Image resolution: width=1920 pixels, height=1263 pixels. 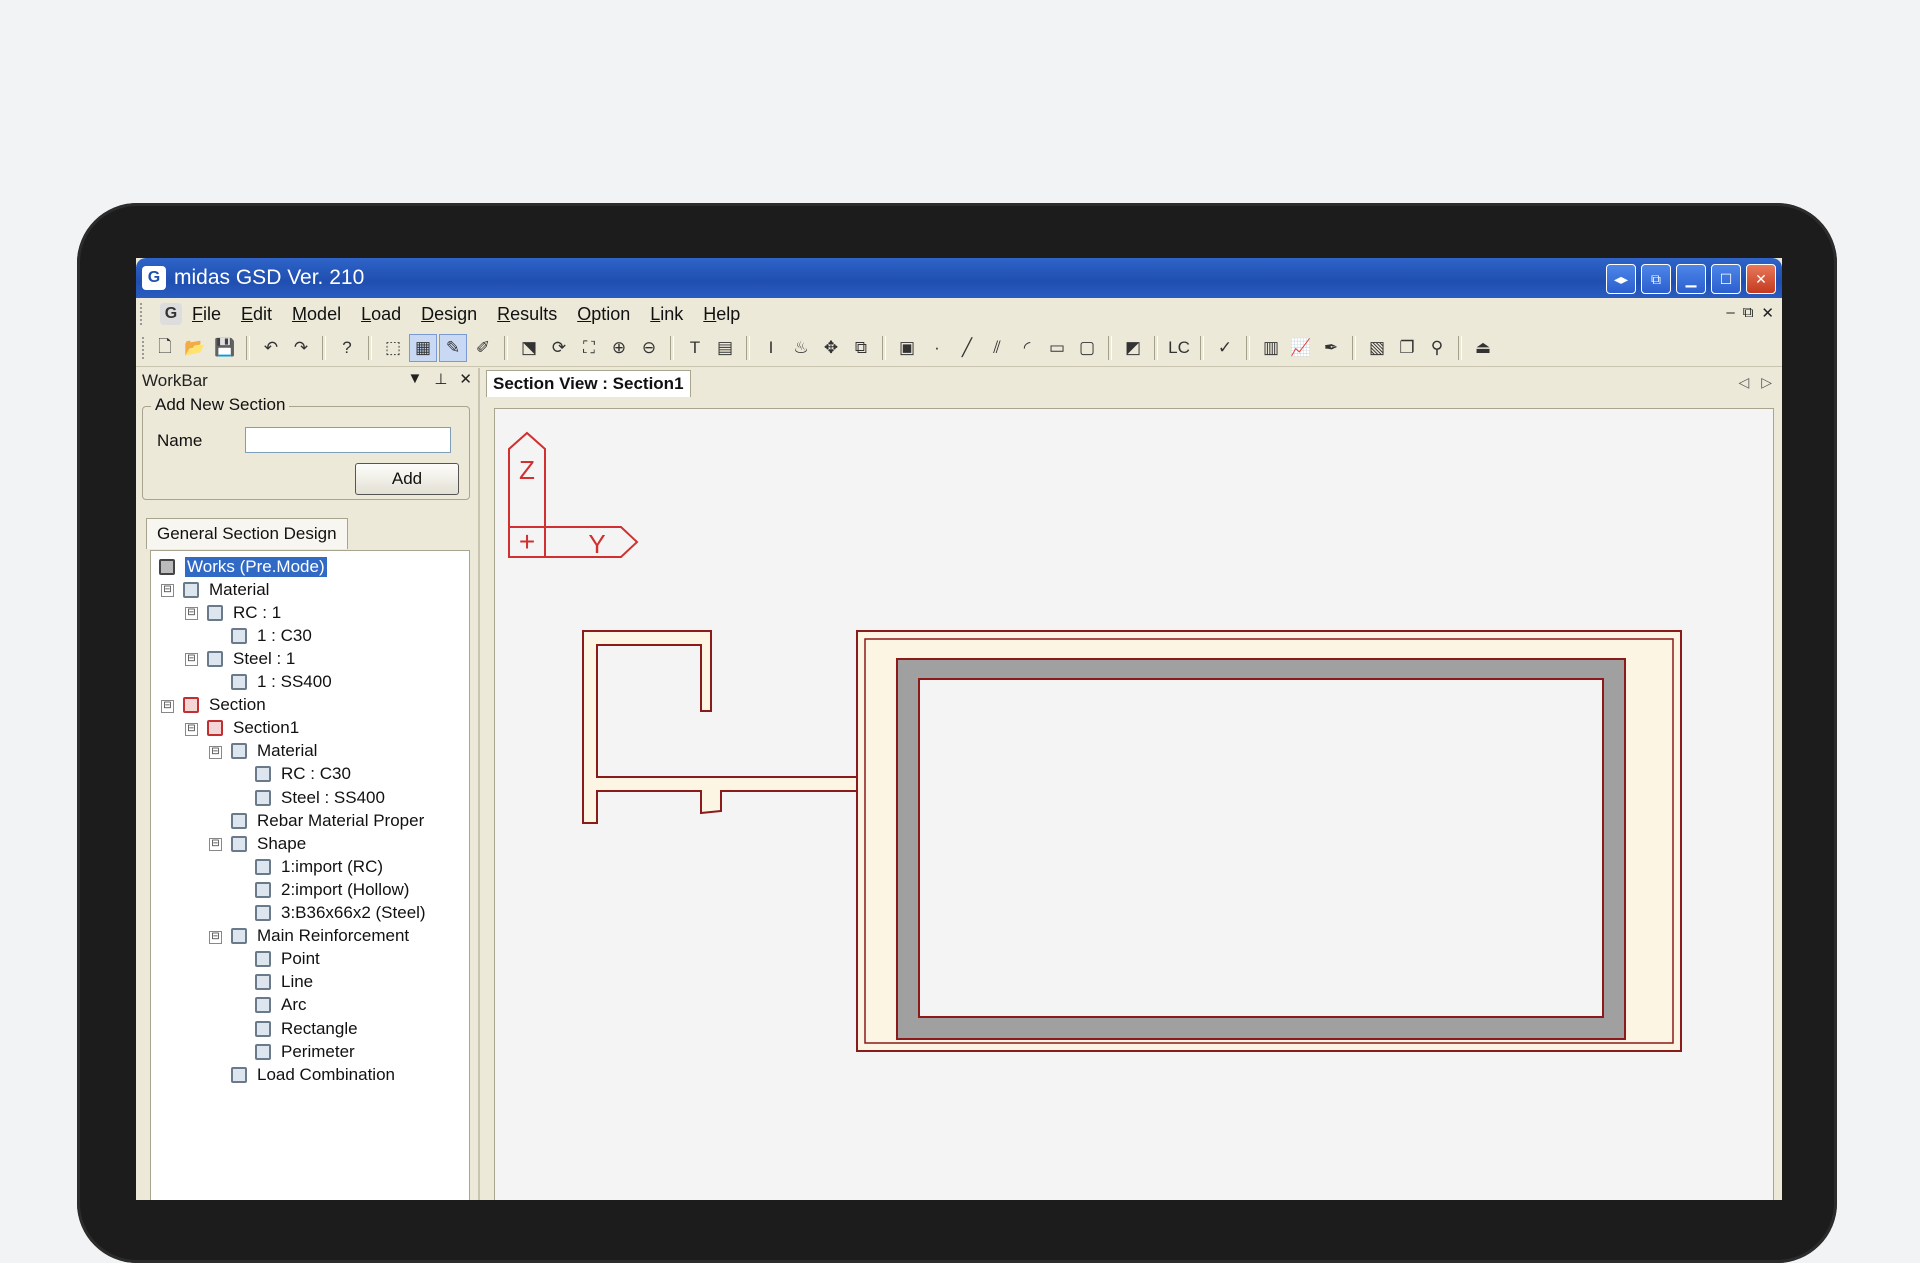 I want to click on title-bar: G midas GSD Ver. 210 ◂▸ ⧉ ▁ ☐ ✕, so click(x=959, y=278).